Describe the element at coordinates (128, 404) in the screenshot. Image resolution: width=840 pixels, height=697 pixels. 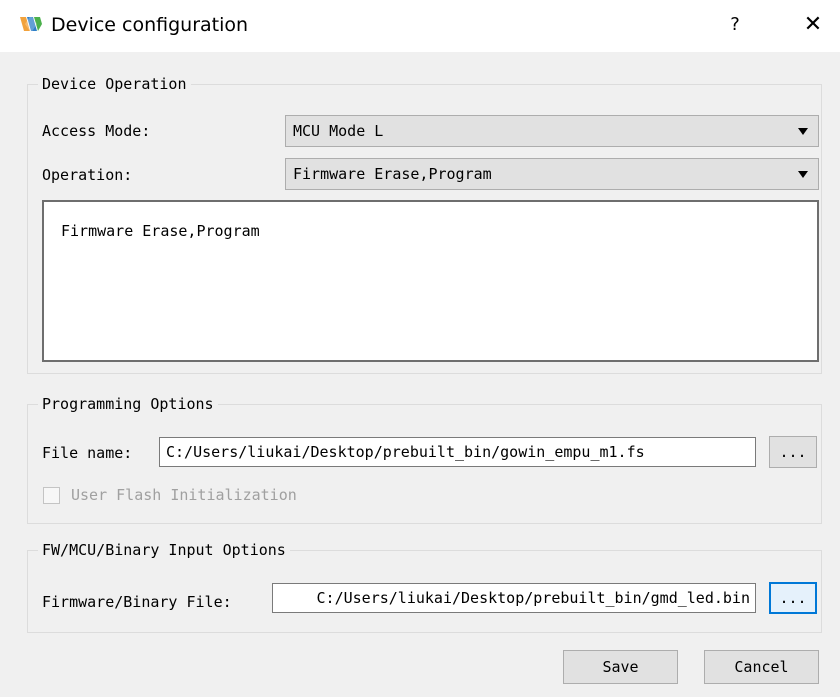
I see `programming-options-legend: Programming Options` at that location.